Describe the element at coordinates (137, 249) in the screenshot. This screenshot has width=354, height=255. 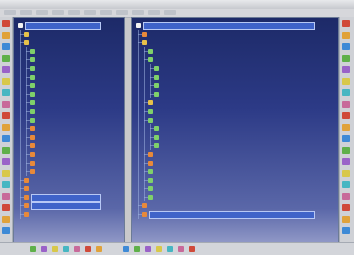
I see `iso-view-icon` at that location.